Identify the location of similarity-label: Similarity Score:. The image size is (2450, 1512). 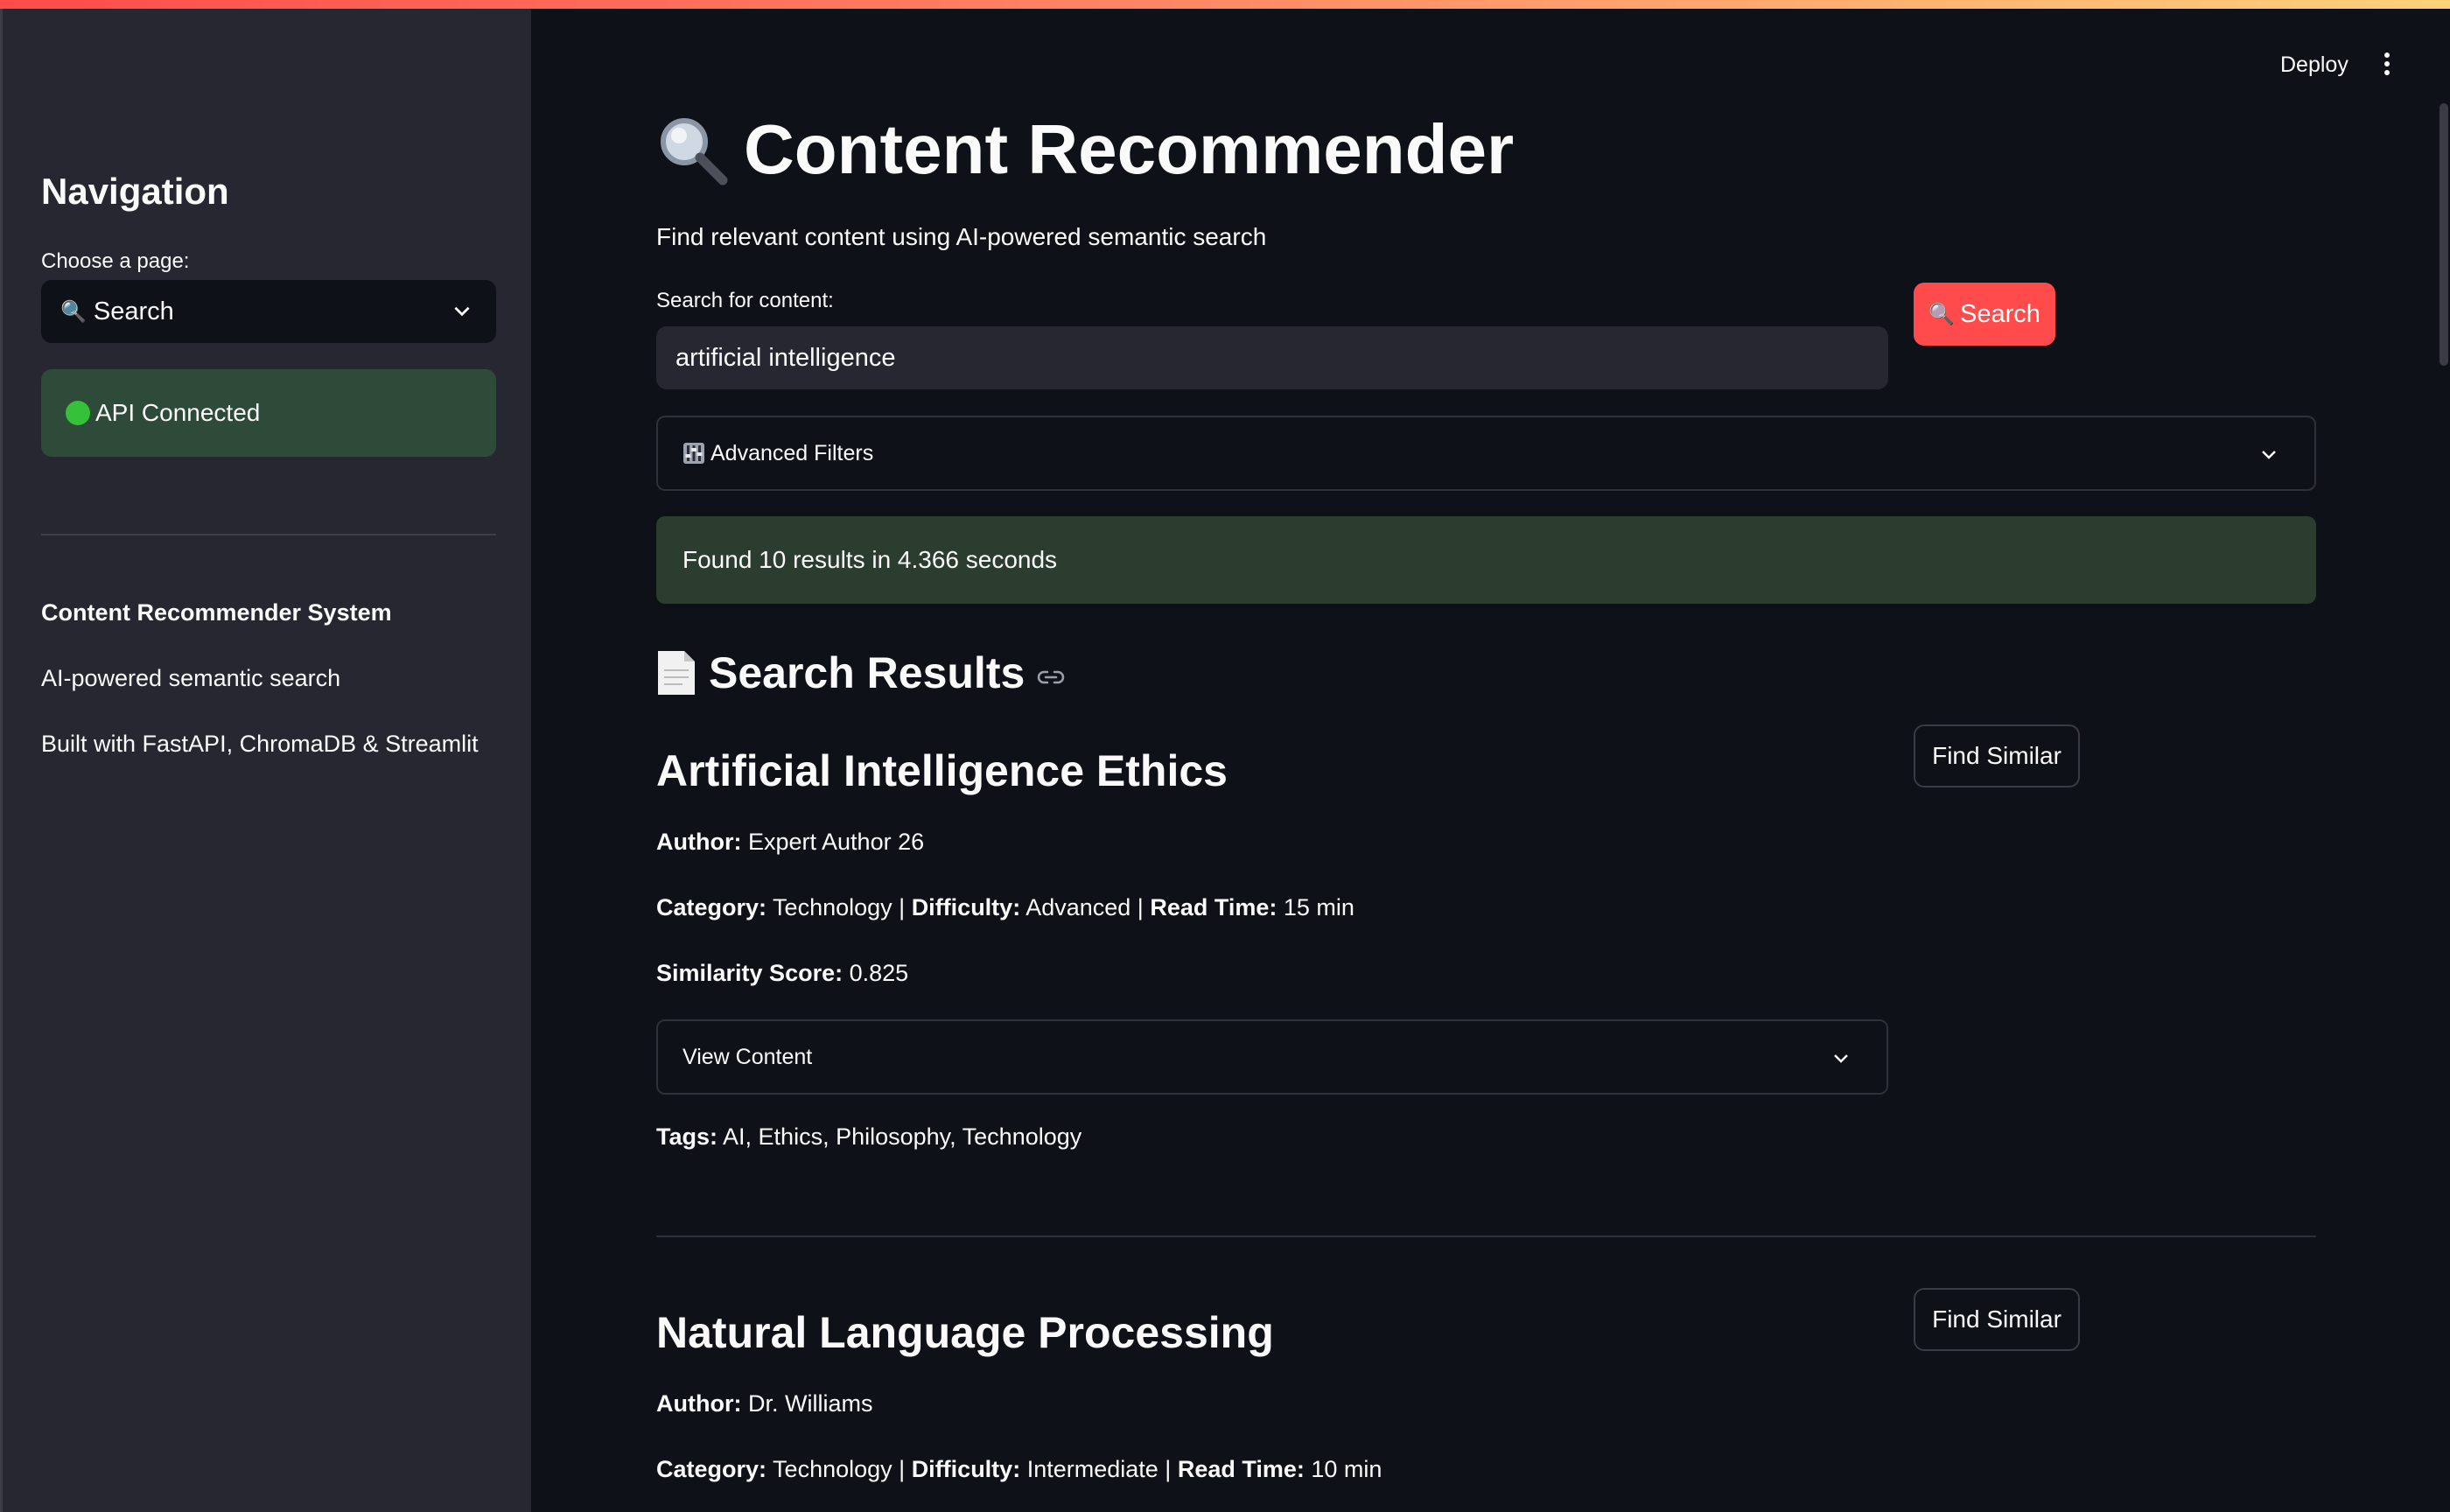
(750, 973).